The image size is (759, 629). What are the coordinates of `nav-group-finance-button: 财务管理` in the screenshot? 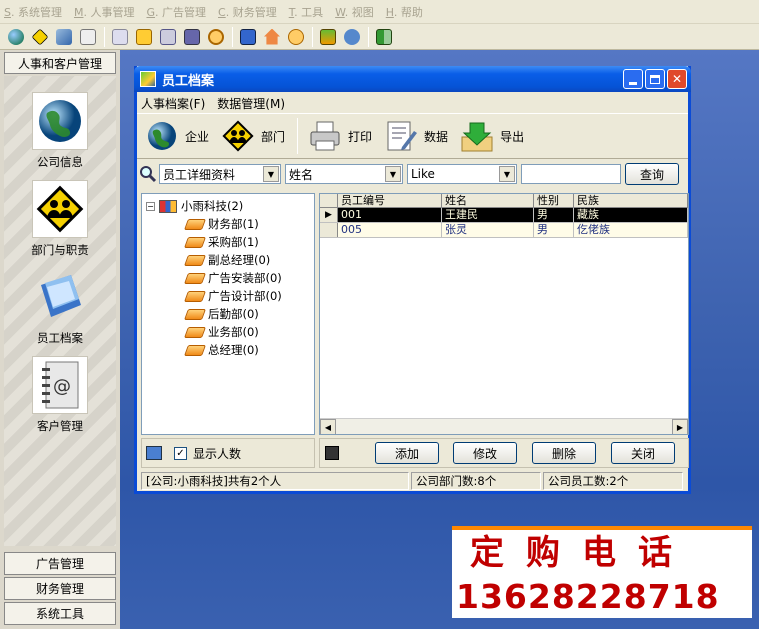 It's located at (60, 588).